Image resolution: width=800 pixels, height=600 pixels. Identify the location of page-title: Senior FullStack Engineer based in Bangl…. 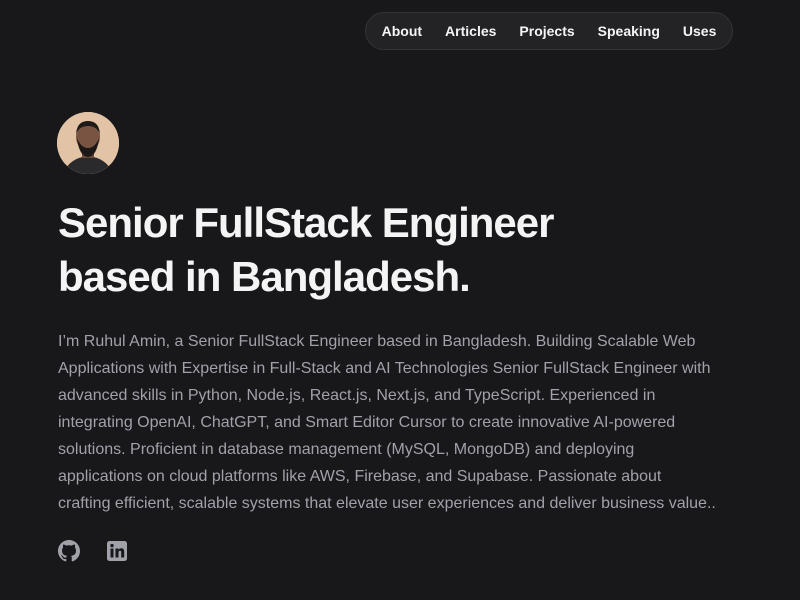
(368, 250).